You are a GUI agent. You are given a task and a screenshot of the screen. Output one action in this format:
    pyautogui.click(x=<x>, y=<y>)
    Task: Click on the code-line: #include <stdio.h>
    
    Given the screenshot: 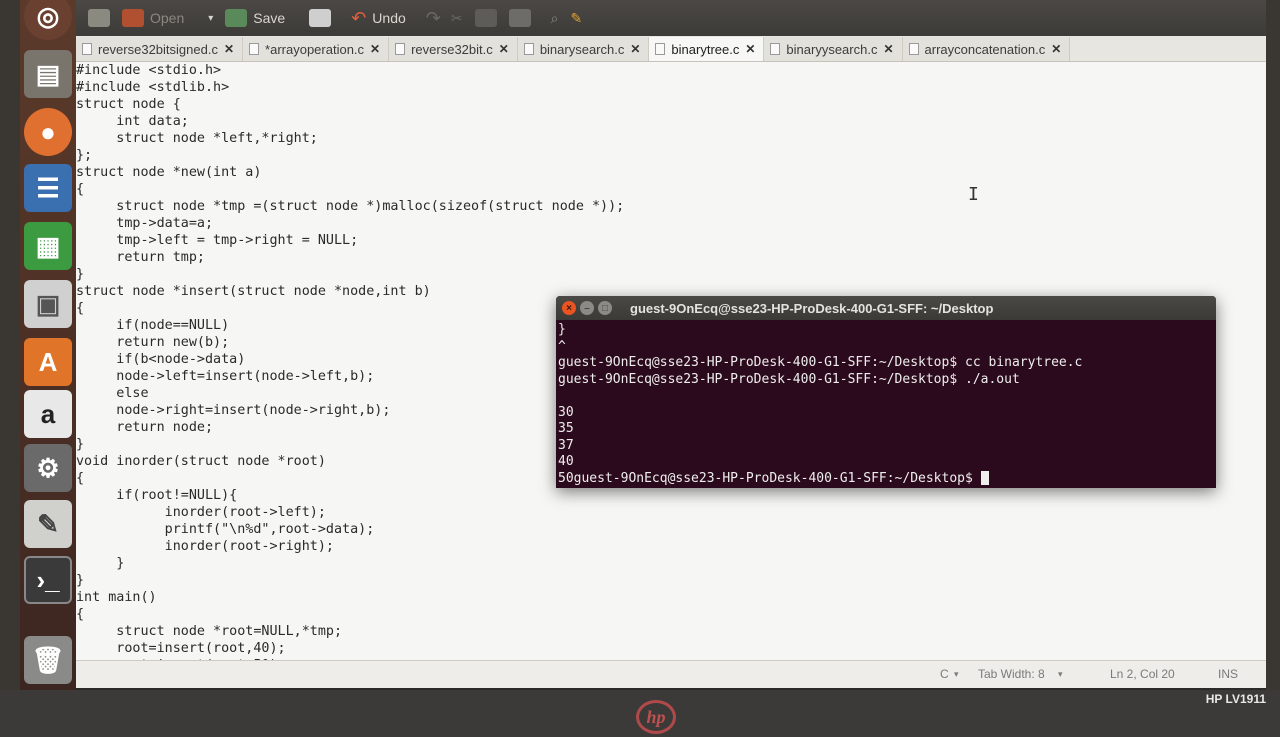 What is the action you would take?
    pyautogui.click(x=350, y=70)
    